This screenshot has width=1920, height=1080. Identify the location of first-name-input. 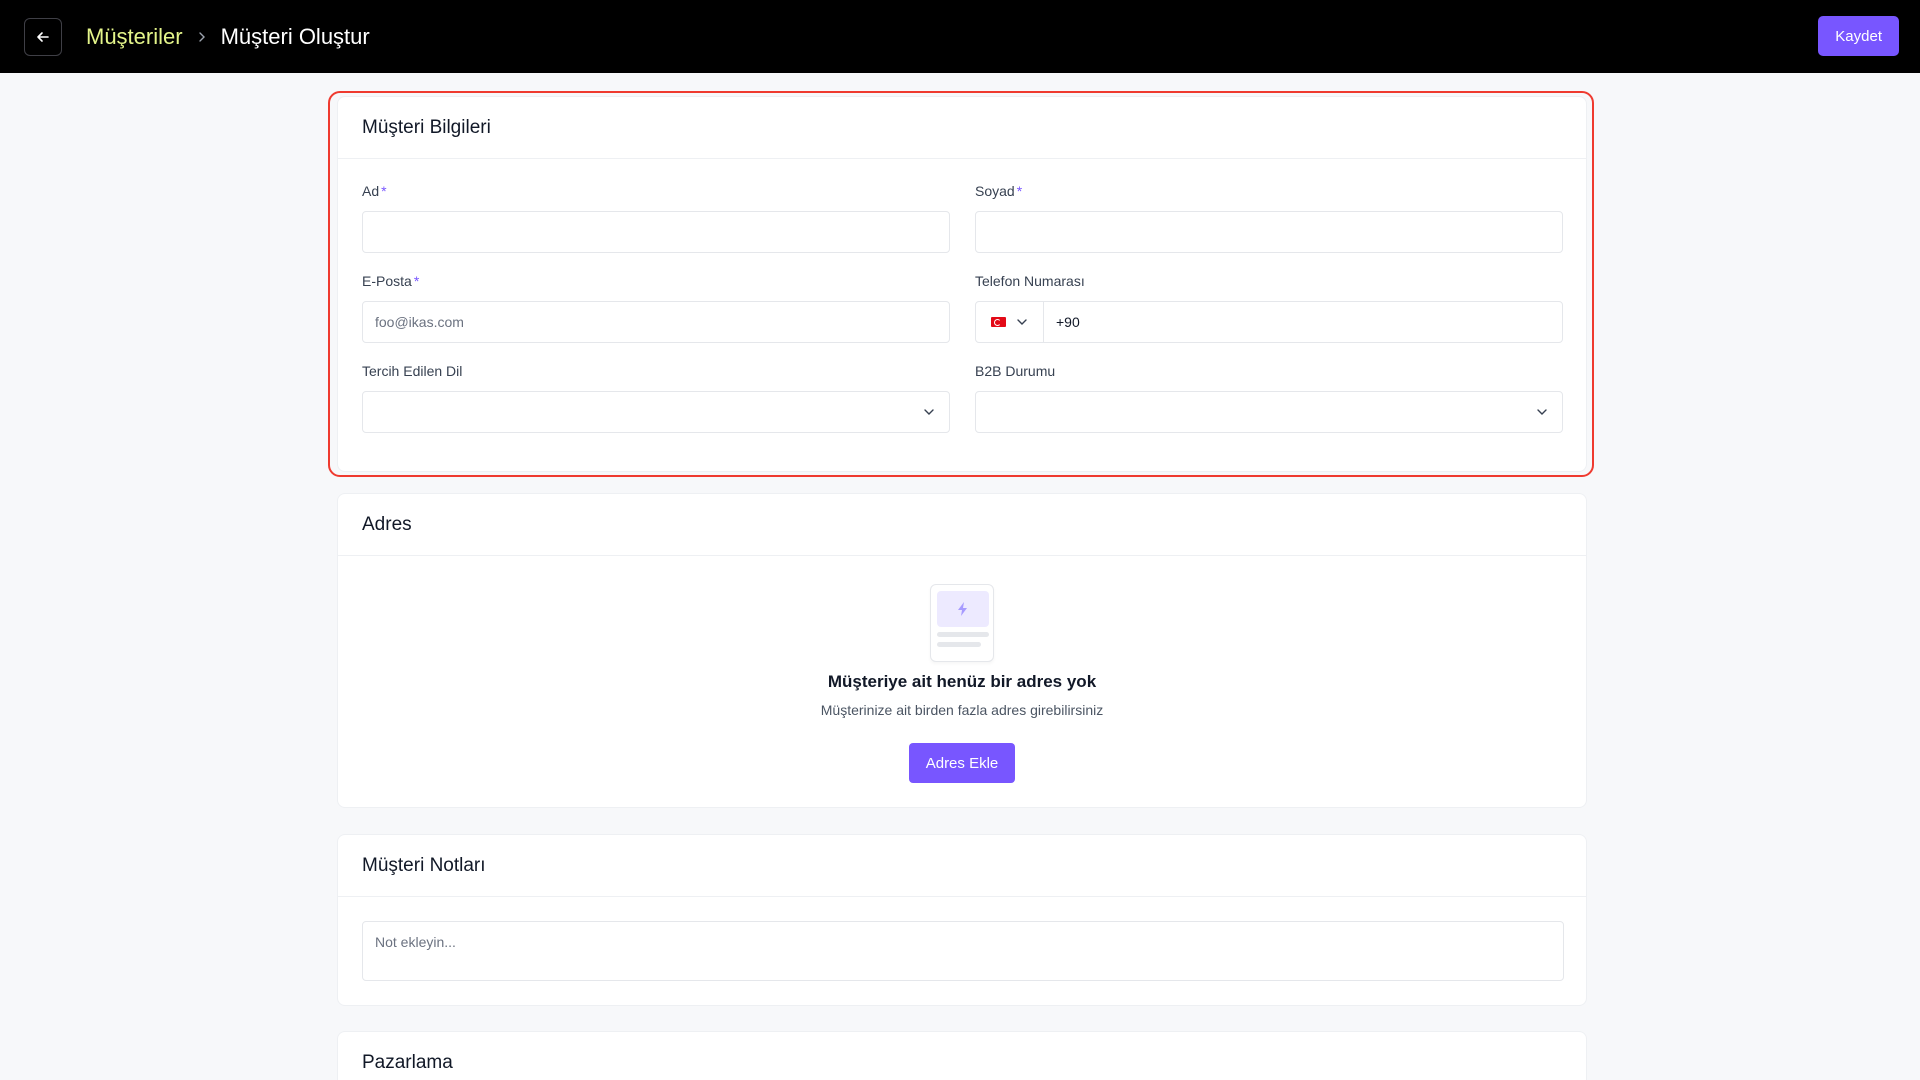
(656, 232).